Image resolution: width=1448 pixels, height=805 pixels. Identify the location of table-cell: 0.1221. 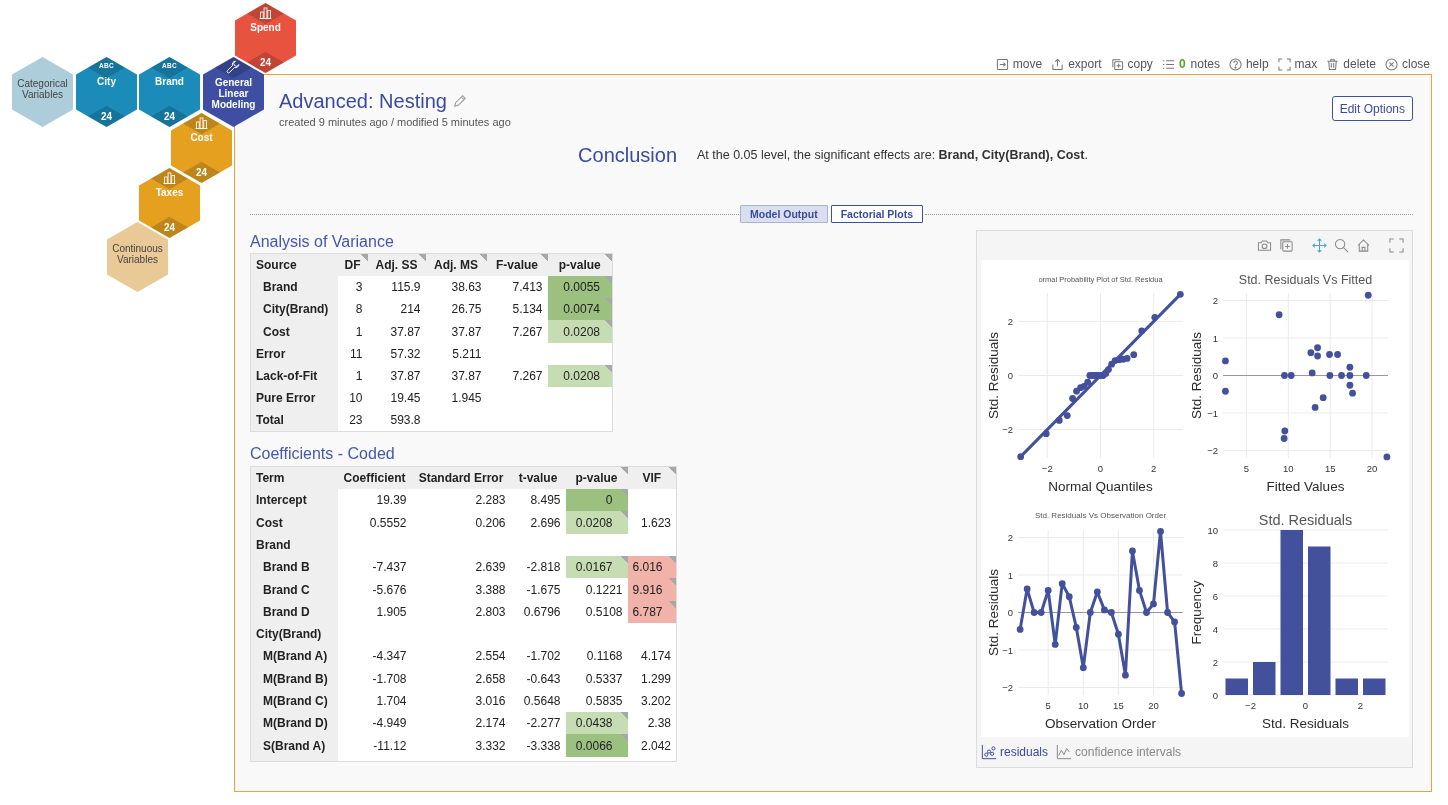
(596, 589).